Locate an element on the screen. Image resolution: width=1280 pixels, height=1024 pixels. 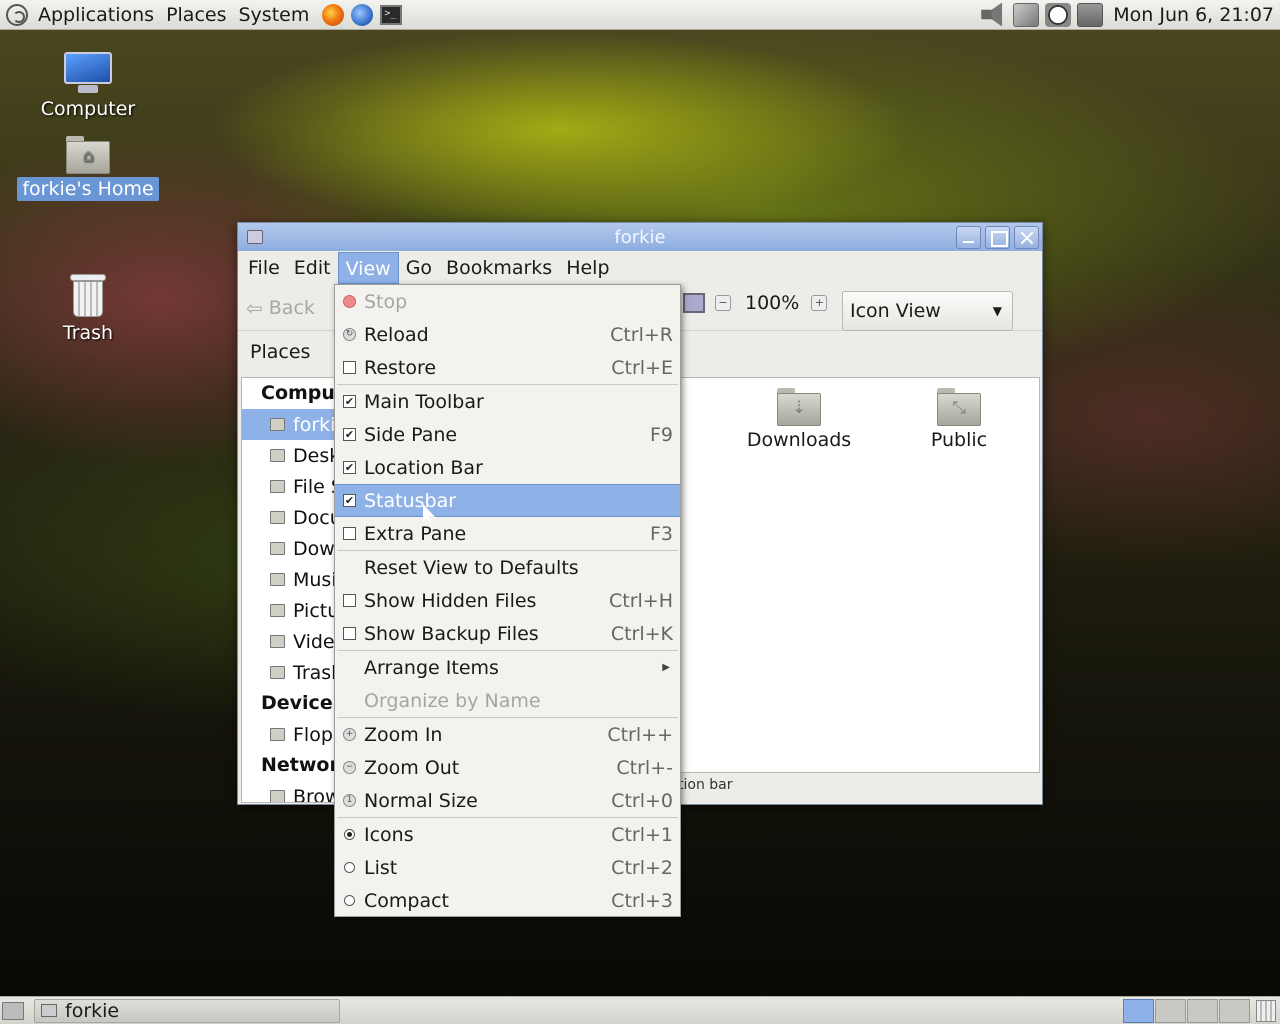
workspace-switcher is located at coordinates (1186, 1010).